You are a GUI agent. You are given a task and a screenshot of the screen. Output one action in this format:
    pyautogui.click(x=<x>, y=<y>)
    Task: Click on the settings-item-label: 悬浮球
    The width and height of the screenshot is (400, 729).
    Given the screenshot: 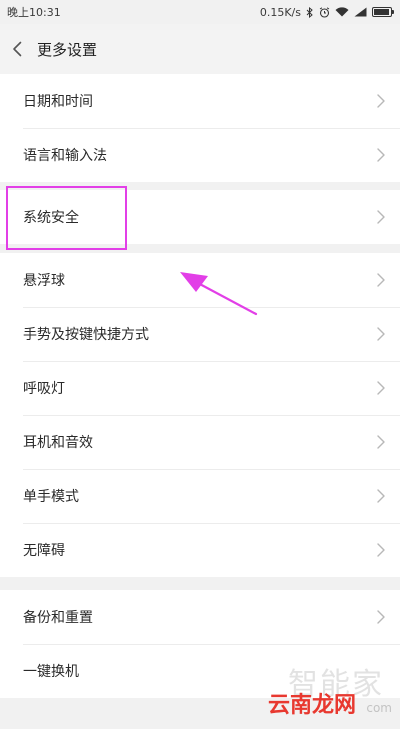 What is the action you would take?
    pyautogui.click(x=44, y=281)
    